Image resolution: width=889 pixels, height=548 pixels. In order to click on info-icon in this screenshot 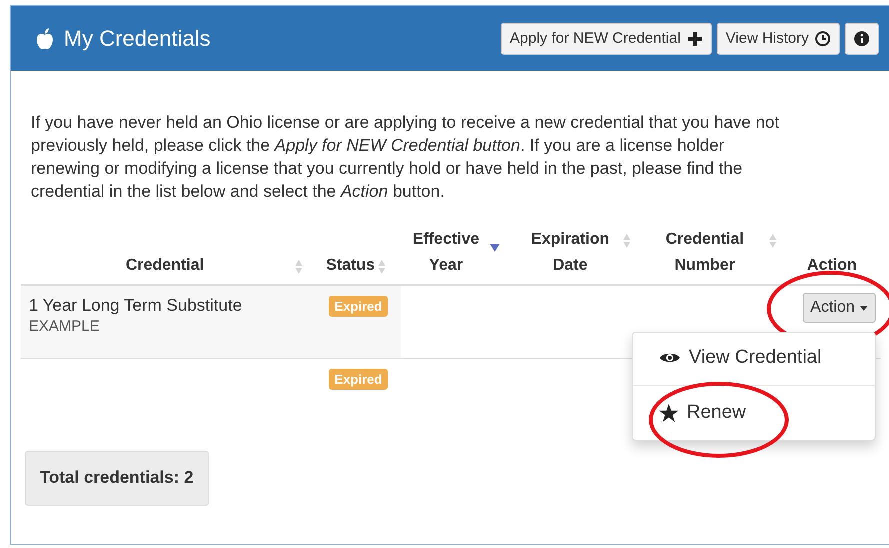, I will do `click(862, 38)`.